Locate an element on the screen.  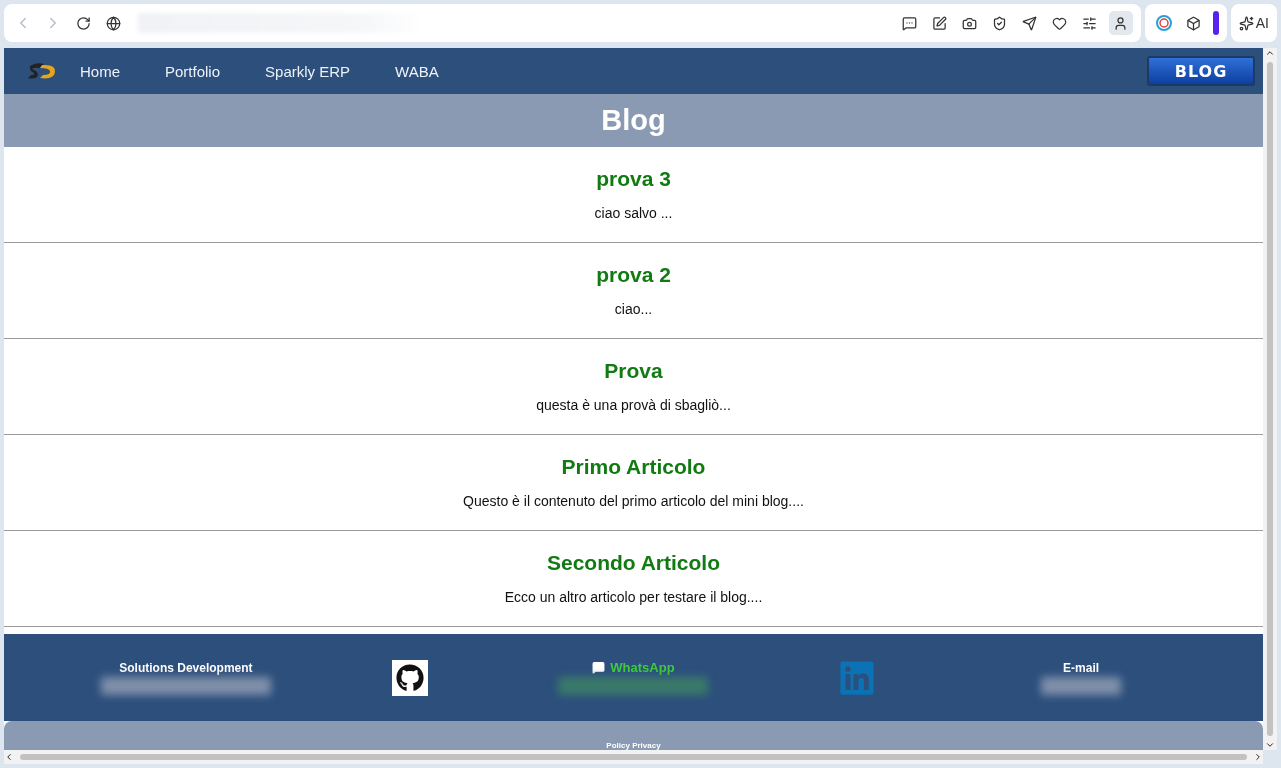
scroll-right-icon is located at coordinates (1258, 757).